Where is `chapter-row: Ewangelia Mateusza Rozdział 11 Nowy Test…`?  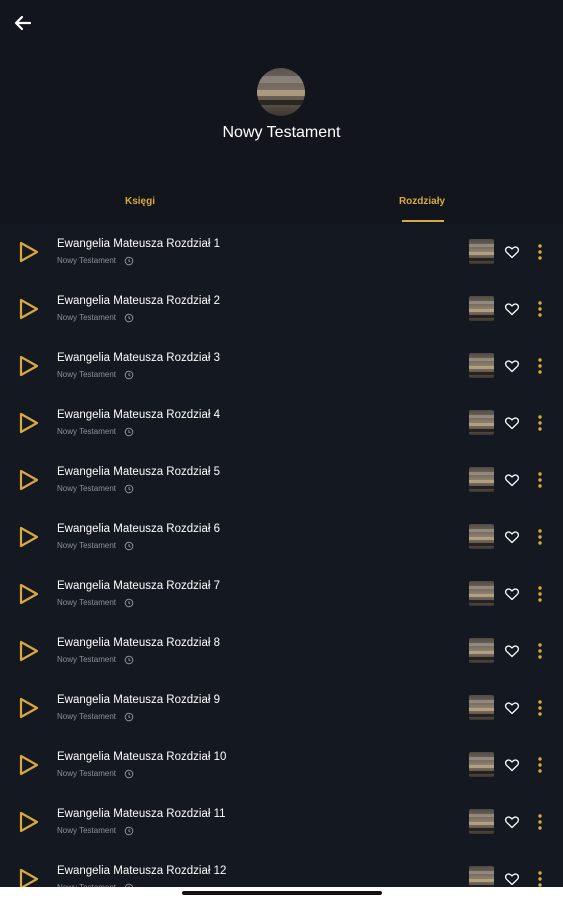
chapter-row: Ewangelia Mateusza Rozdział 11 Nowy Test… is located at coordinates (281, 822).